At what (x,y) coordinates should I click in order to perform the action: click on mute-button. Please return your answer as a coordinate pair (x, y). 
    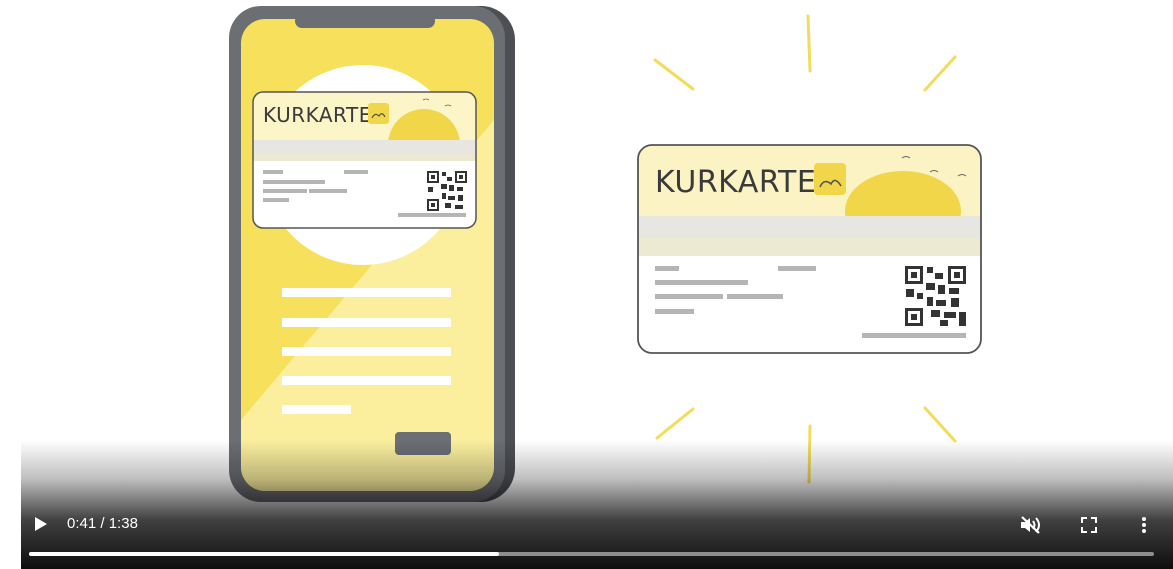
    Looking at the image, I should click on (1030, 525).